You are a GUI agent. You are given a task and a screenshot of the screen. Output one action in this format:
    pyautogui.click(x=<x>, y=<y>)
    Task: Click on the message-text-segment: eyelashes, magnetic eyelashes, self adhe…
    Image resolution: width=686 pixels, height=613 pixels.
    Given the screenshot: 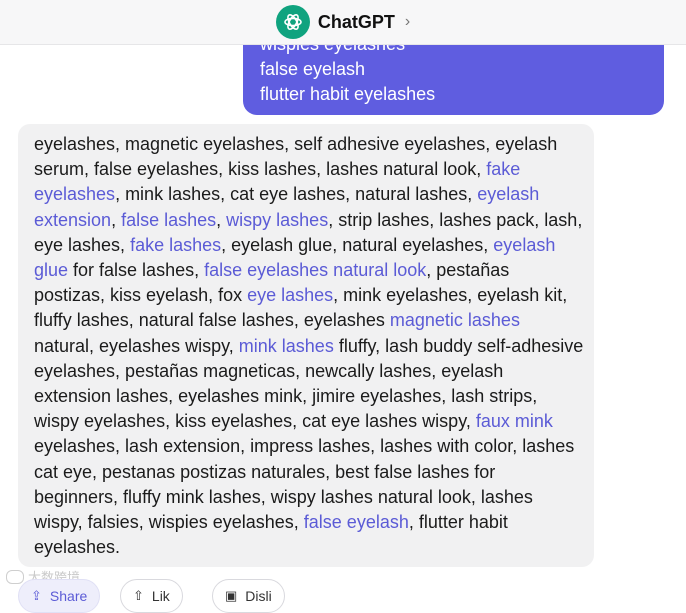 What is the action you would take?
    pyautogui.click(x=296, y=157)
    